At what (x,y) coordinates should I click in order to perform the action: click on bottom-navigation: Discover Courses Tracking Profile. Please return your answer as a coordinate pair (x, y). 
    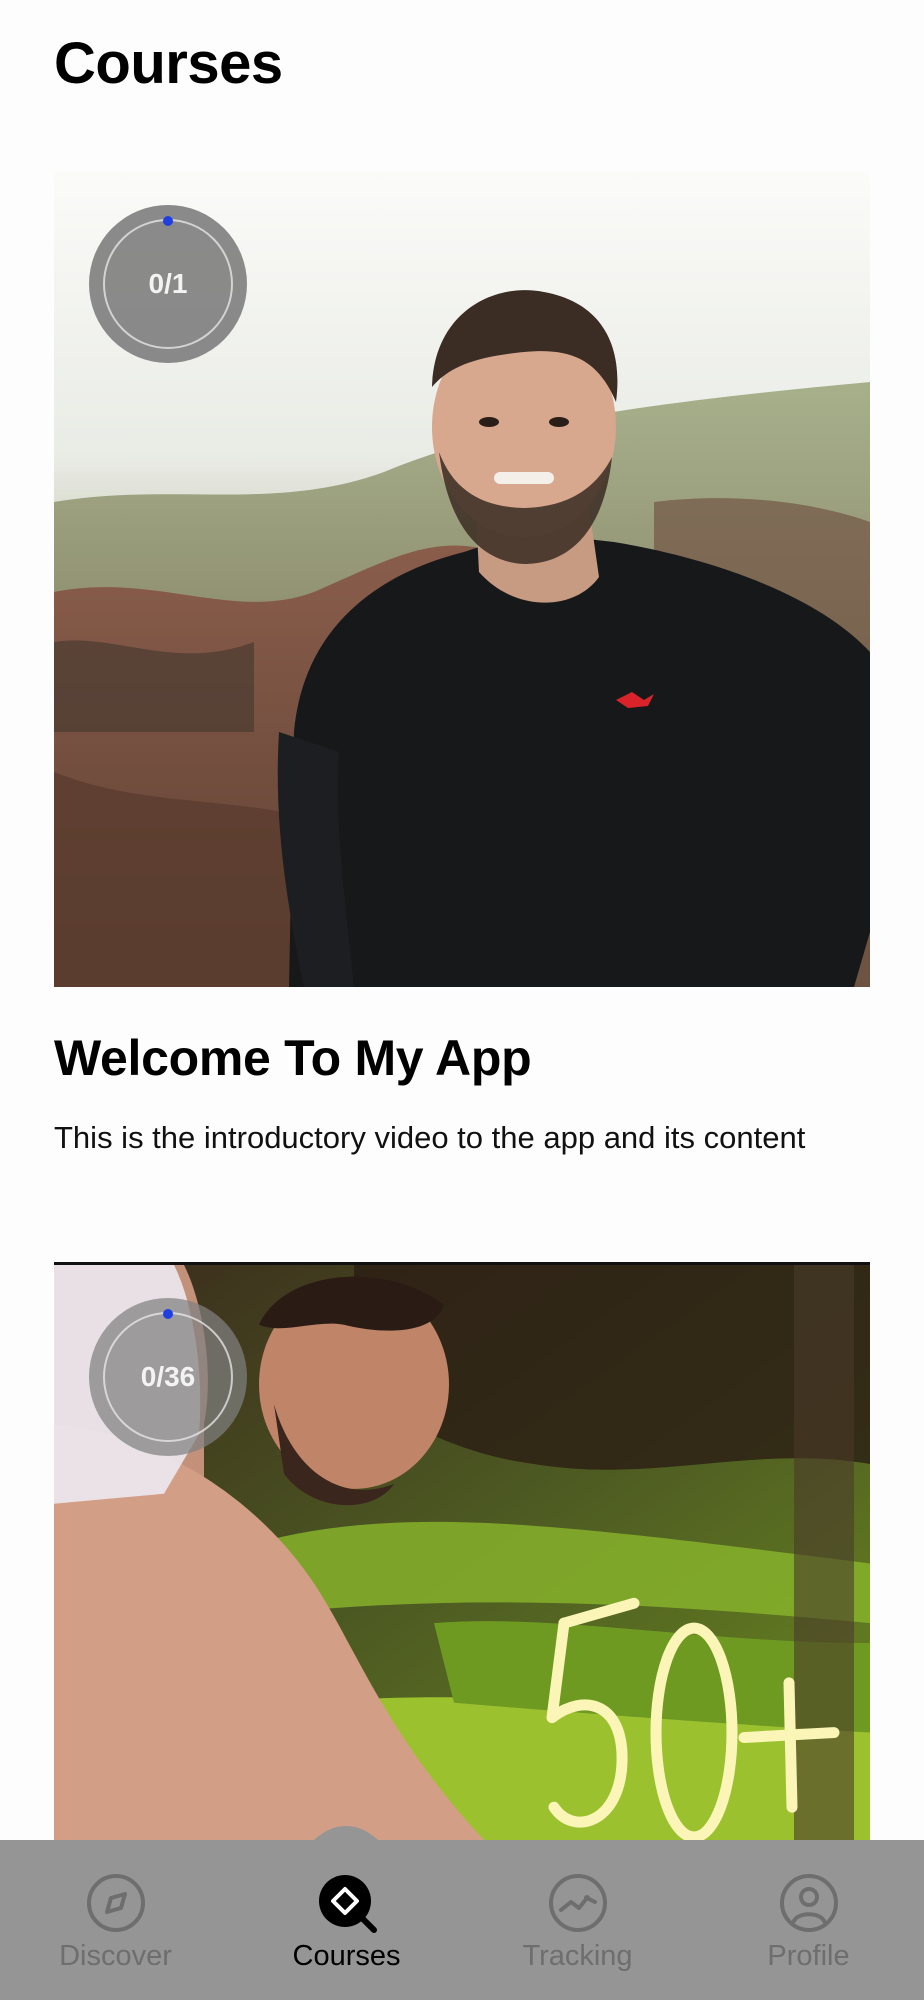
    Looking at the image, I should click on (462, 1913).